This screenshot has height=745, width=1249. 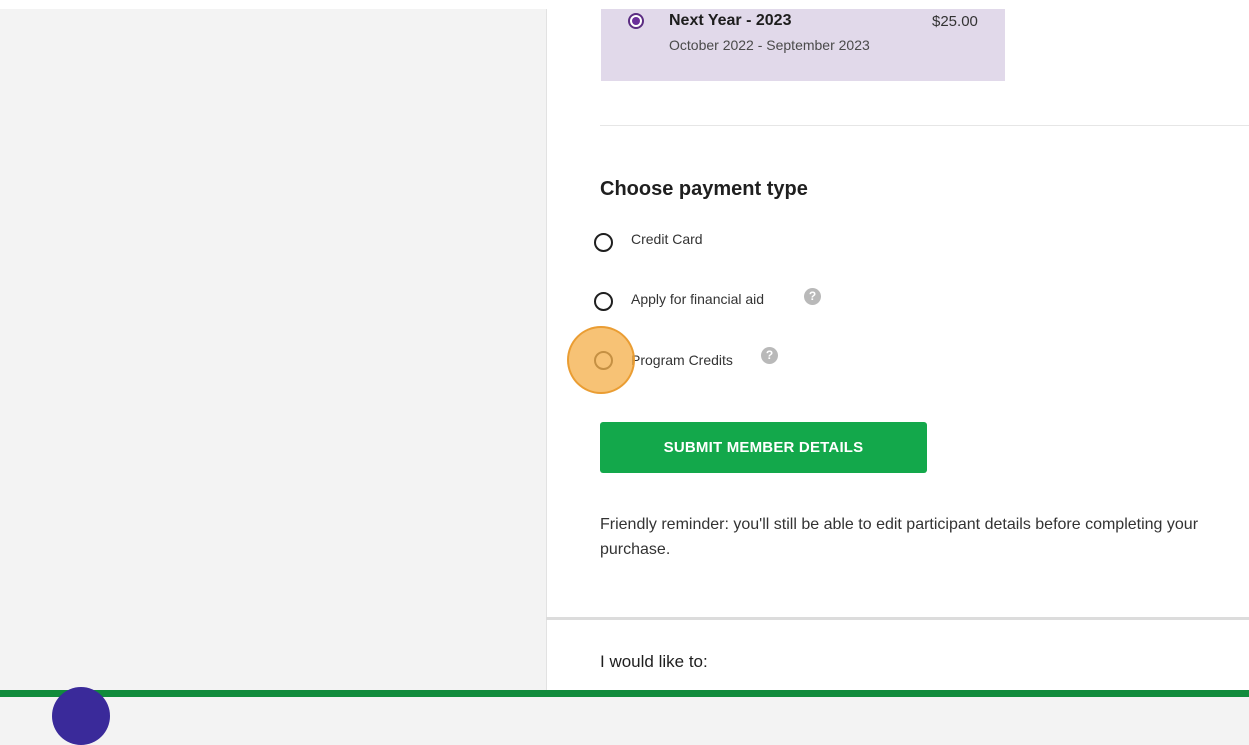 I want to click on section-divider, so click(x=897, y=618).